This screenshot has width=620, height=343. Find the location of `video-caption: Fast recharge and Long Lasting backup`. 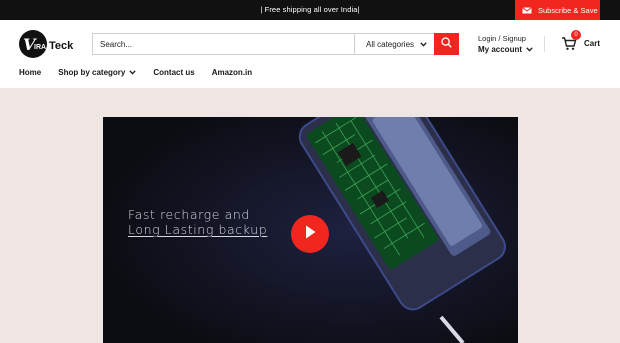

video-caption: Fast recharge and Long Lasting backup is located at coordinates (197, 222).